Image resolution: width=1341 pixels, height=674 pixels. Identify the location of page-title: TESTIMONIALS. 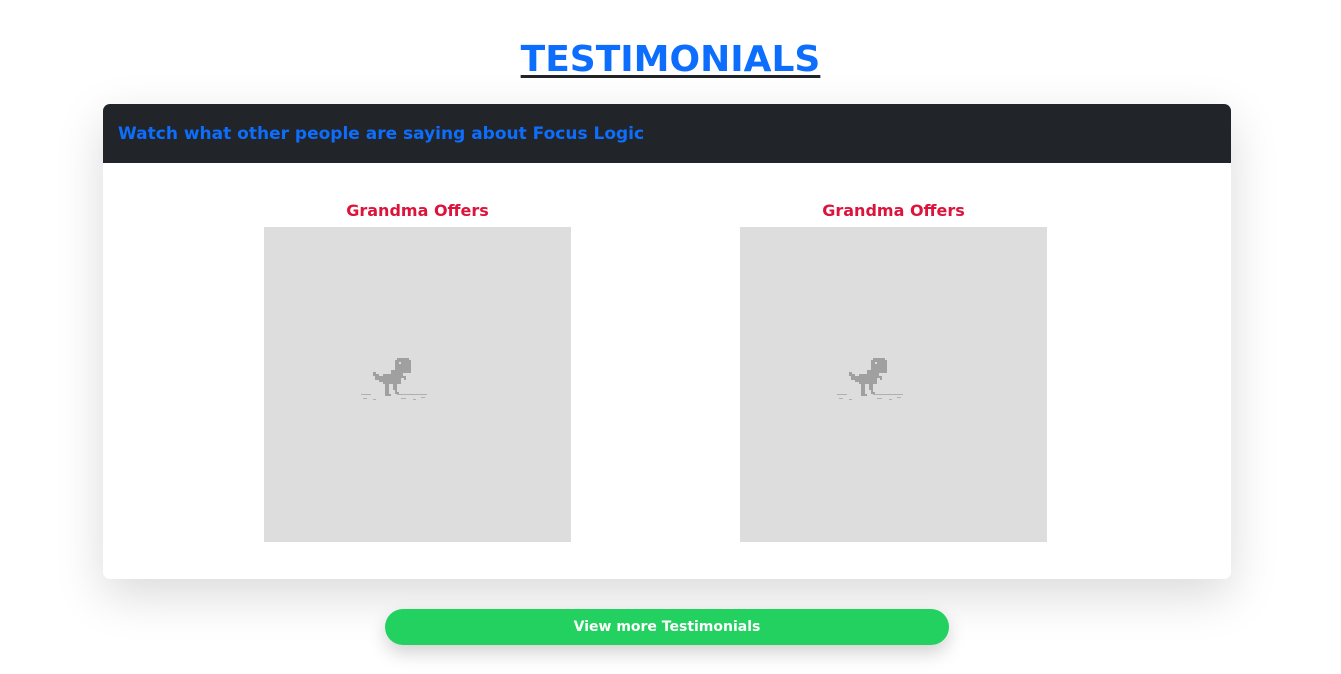
(670, 59).